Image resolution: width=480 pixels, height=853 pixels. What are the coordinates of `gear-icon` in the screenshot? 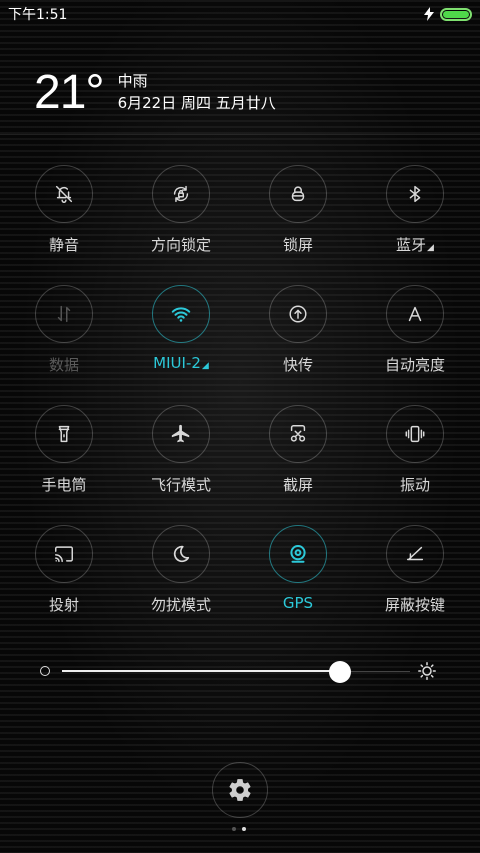 It's located at (240, 790).